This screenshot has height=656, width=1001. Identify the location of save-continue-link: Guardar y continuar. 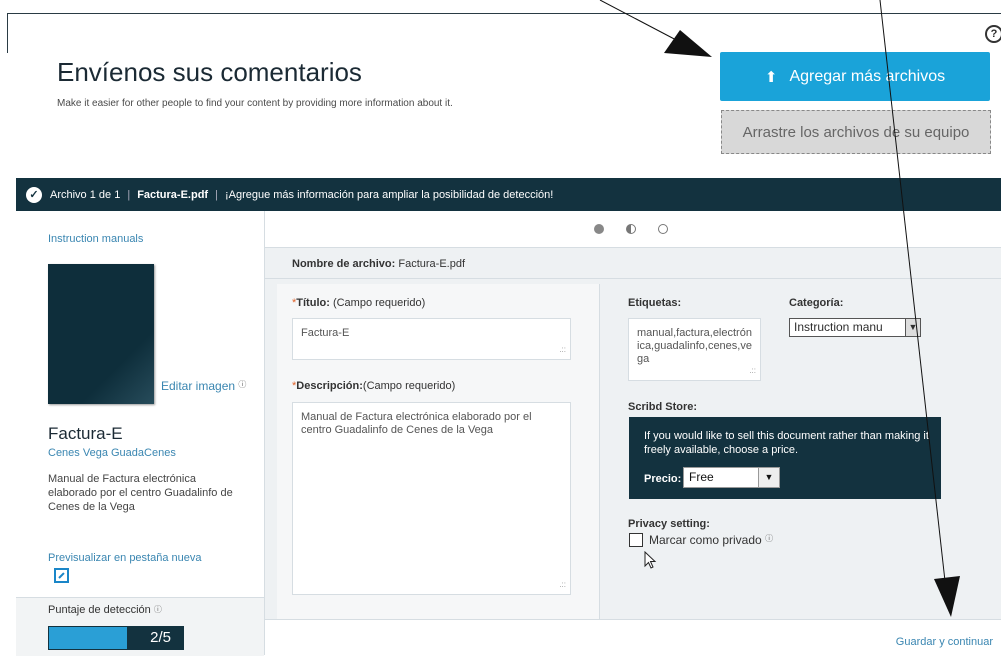
(944, 642).